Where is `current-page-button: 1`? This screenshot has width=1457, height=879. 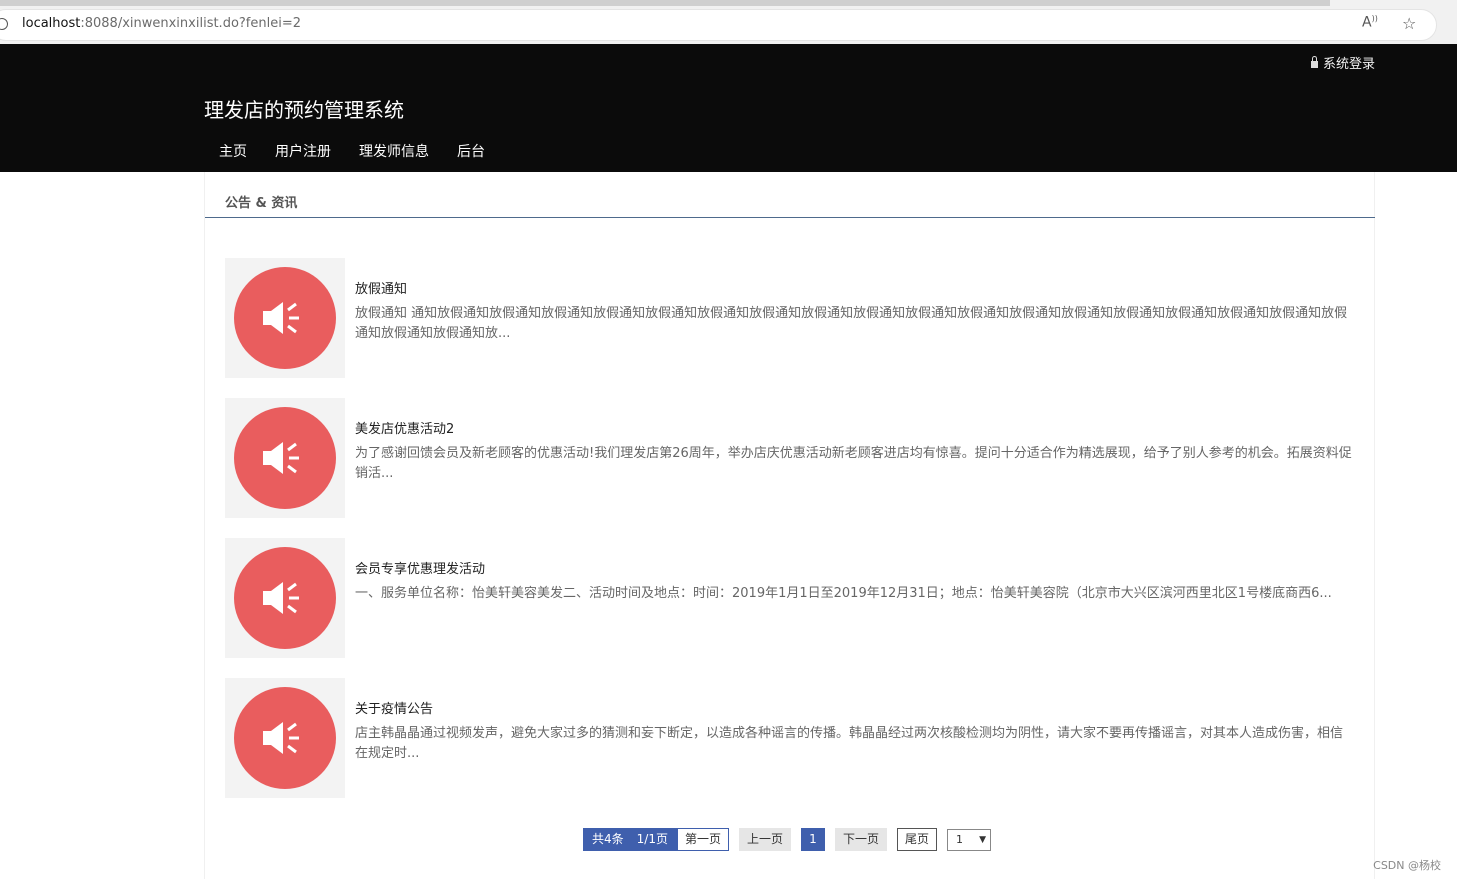 current-page-button: 1 is located at coordinates (813, 839).